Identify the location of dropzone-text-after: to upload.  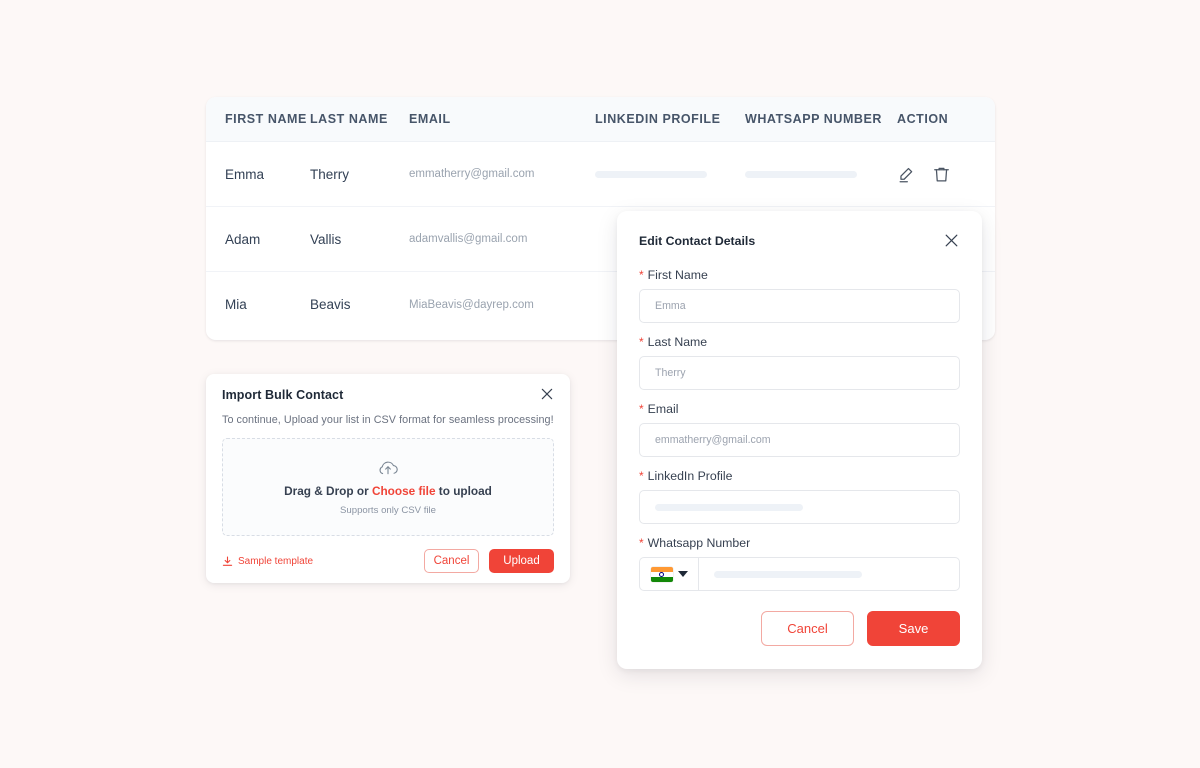
(463, 490).